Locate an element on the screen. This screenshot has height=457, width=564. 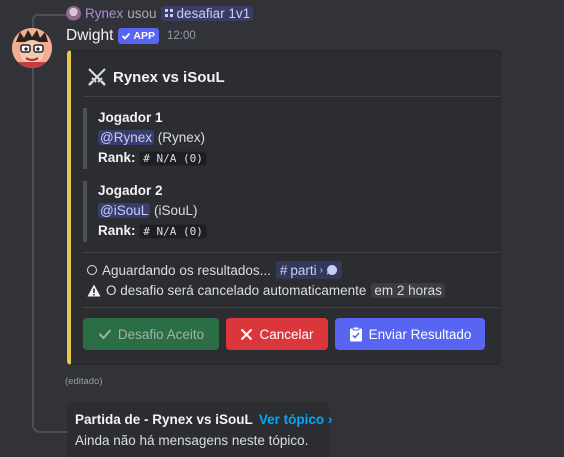
player-1-name: (Rynex) is located at coordinates (181, 137).